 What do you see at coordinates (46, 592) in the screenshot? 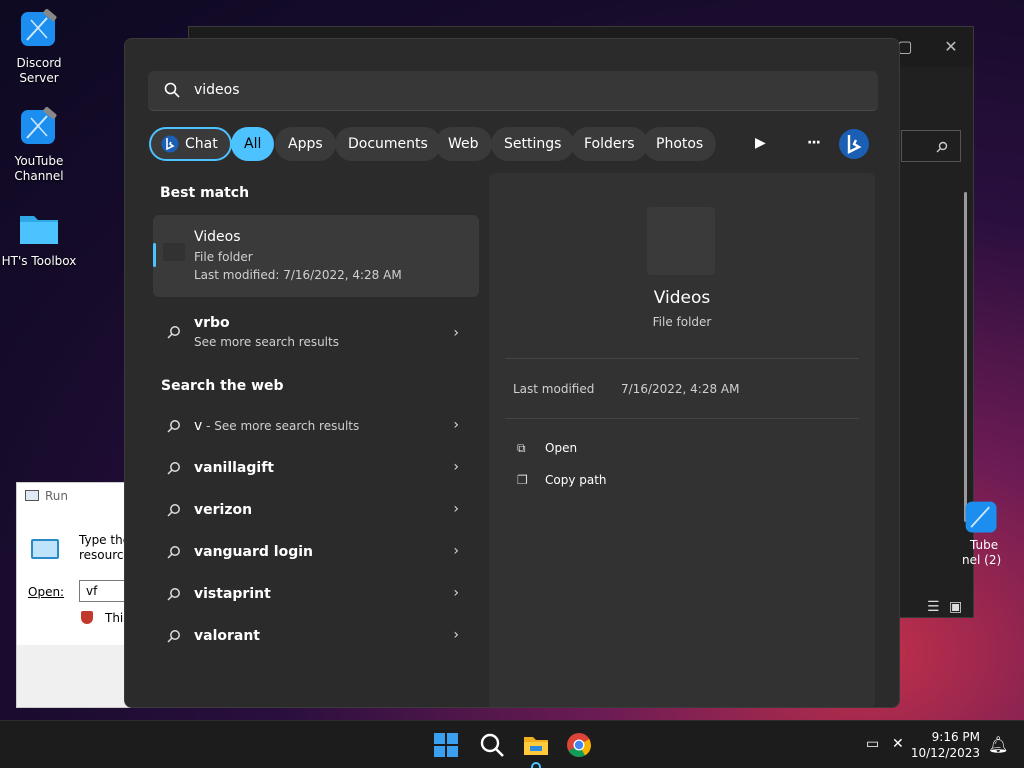
I see `open-label: Open:` at bounding box center [46, 592].